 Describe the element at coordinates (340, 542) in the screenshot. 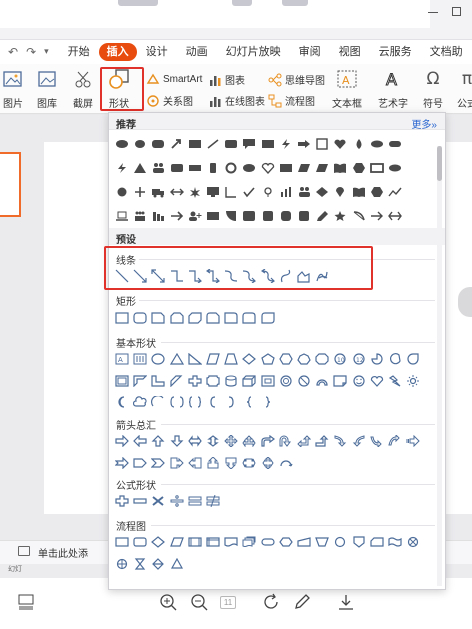

I see `connector-icon` at that location.